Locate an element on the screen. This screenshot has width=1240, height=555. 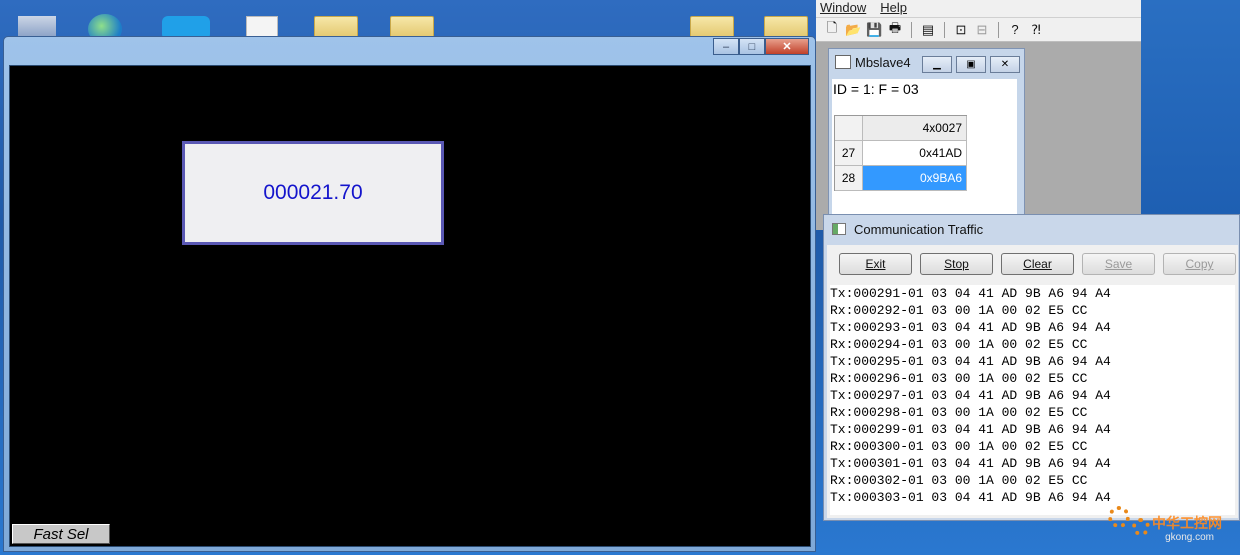
save-icon: 💾 is located at coordinates (874, 30).